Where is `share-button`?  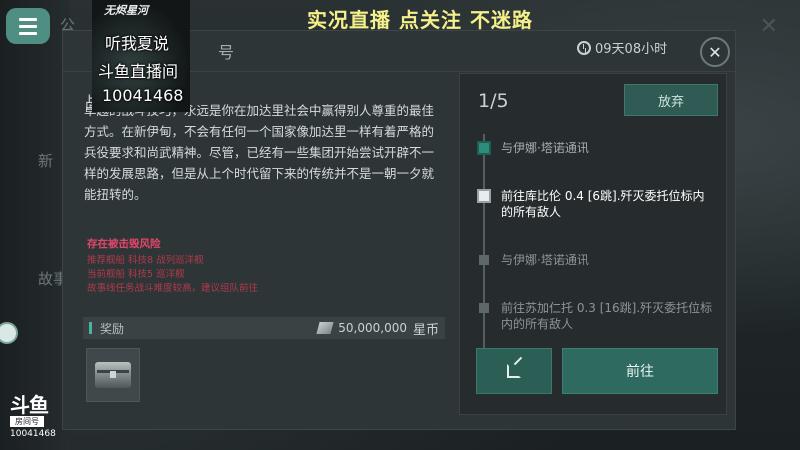 share-button is located at coordinates (514, 371).